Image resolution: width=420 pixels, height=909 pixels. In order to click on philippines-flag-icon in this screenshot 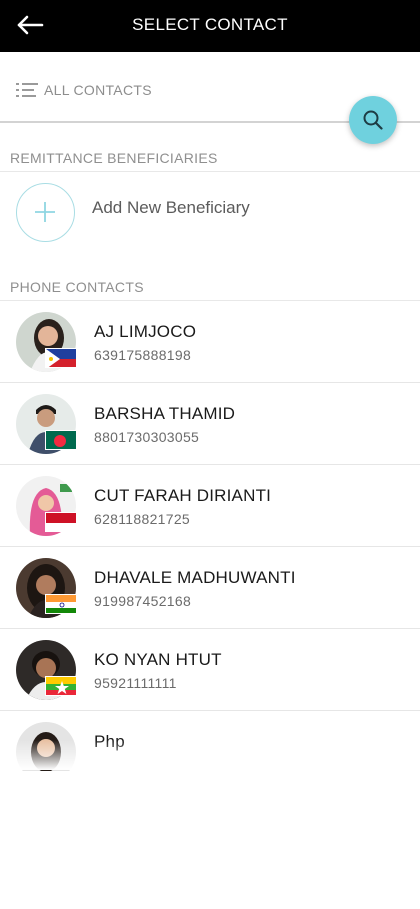, I will do `click(61, 358)`.